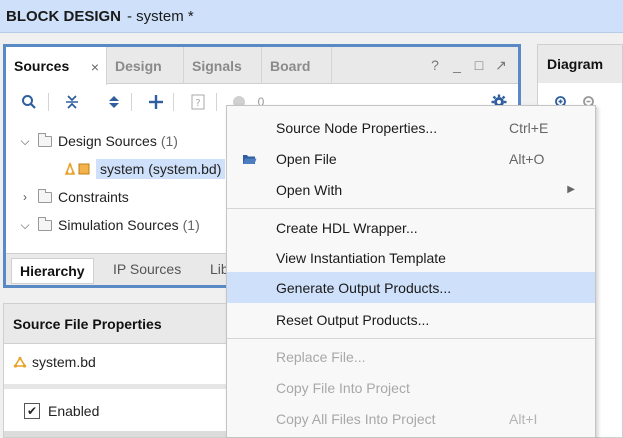  I want to click on collapse-all-icon, so click(72, 102).